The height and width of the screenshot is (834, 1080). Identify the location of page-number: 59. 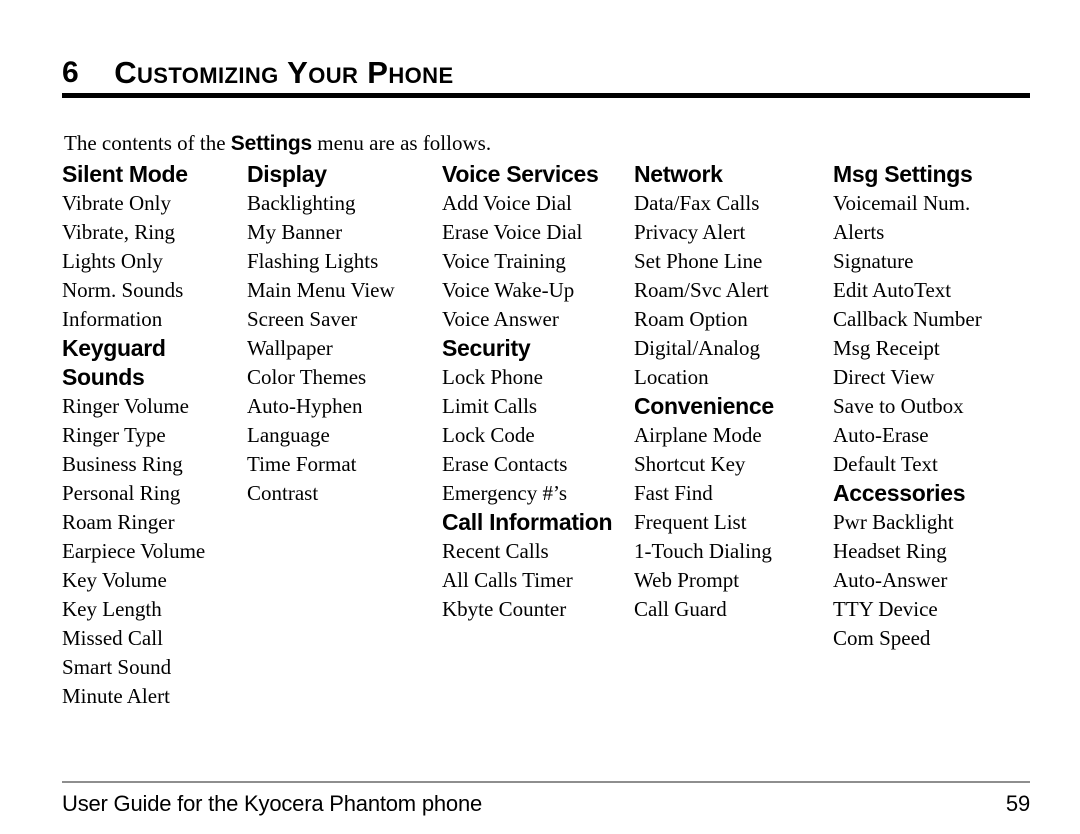
(1017, 803).